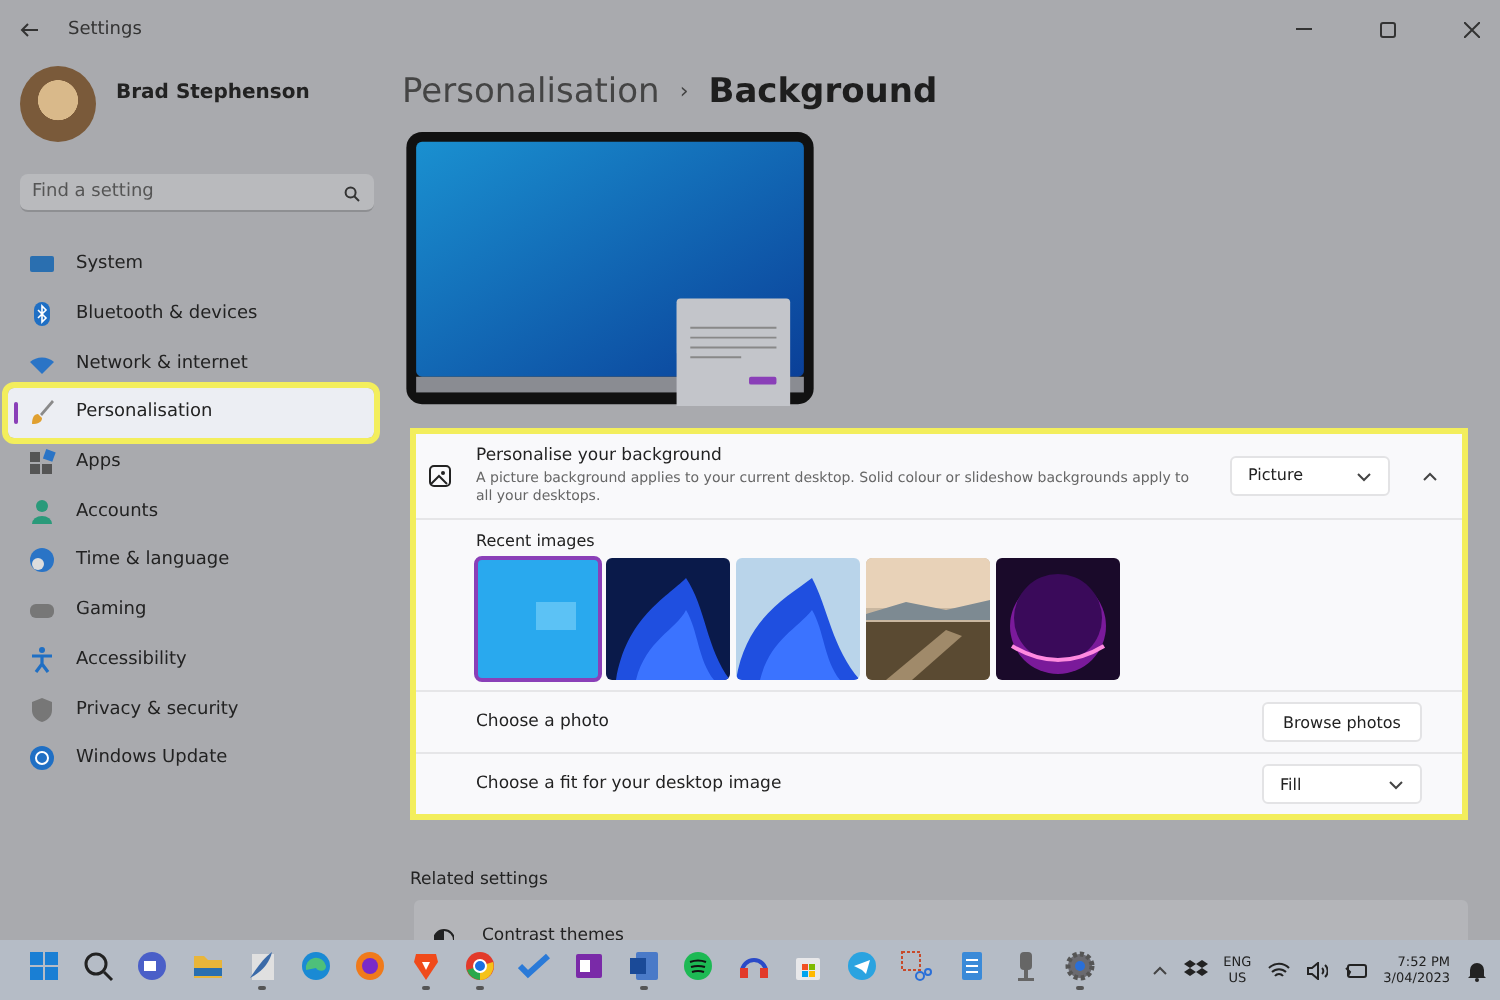  What do you see at coordinates (629, 784) in the screenshot?
I see `setting-label: Choose a fit for your desktop image` at bounding box center [629, 784].